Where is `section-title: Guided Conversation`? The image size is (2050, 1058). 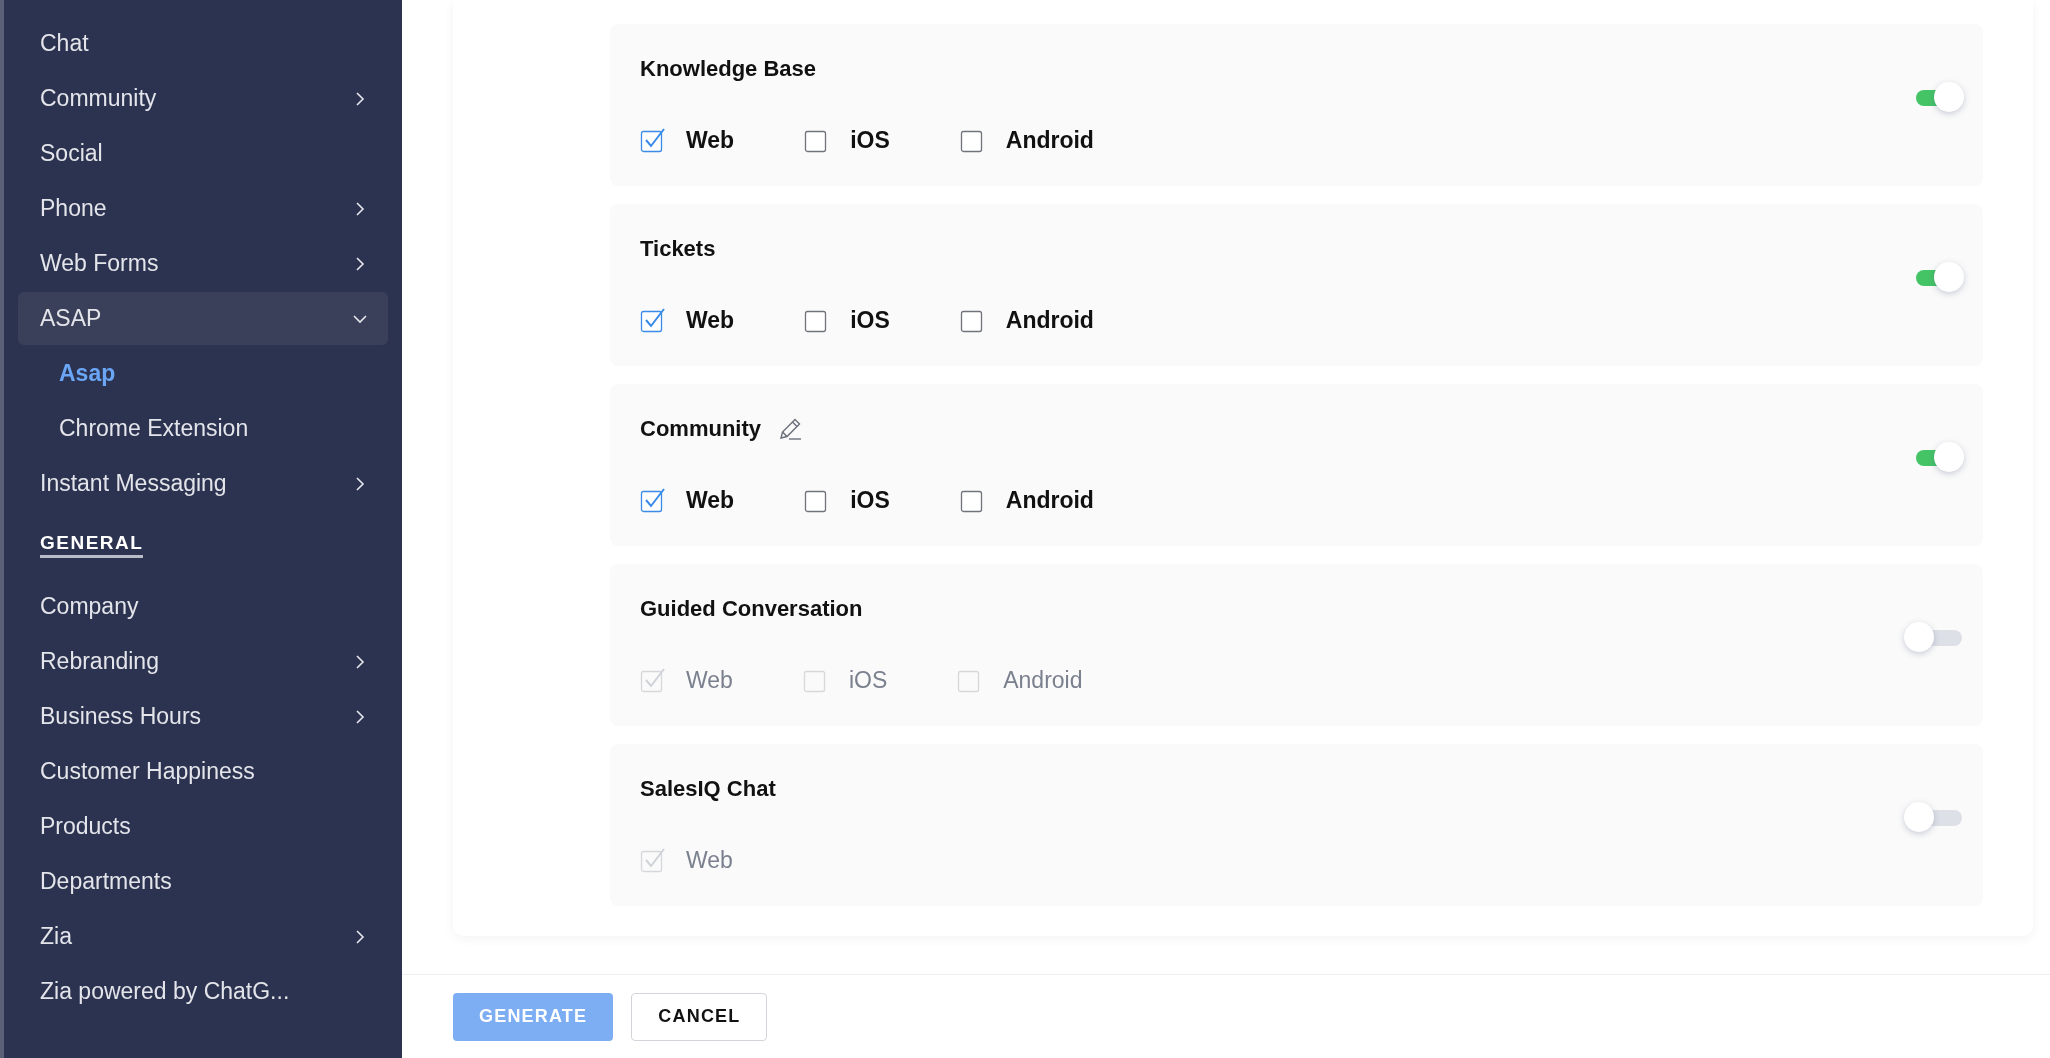 section-title: Guided Conversation is located at coordinates (751, 608).